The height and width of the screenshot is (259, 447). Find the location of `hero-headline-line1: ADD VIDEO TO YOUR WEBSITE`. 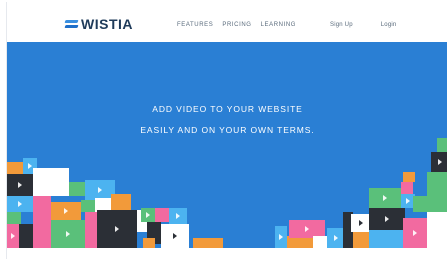

hero-headline-line1: ADD VIDEO TO YOUR WEBSITE is located at coordinates (227, 109).